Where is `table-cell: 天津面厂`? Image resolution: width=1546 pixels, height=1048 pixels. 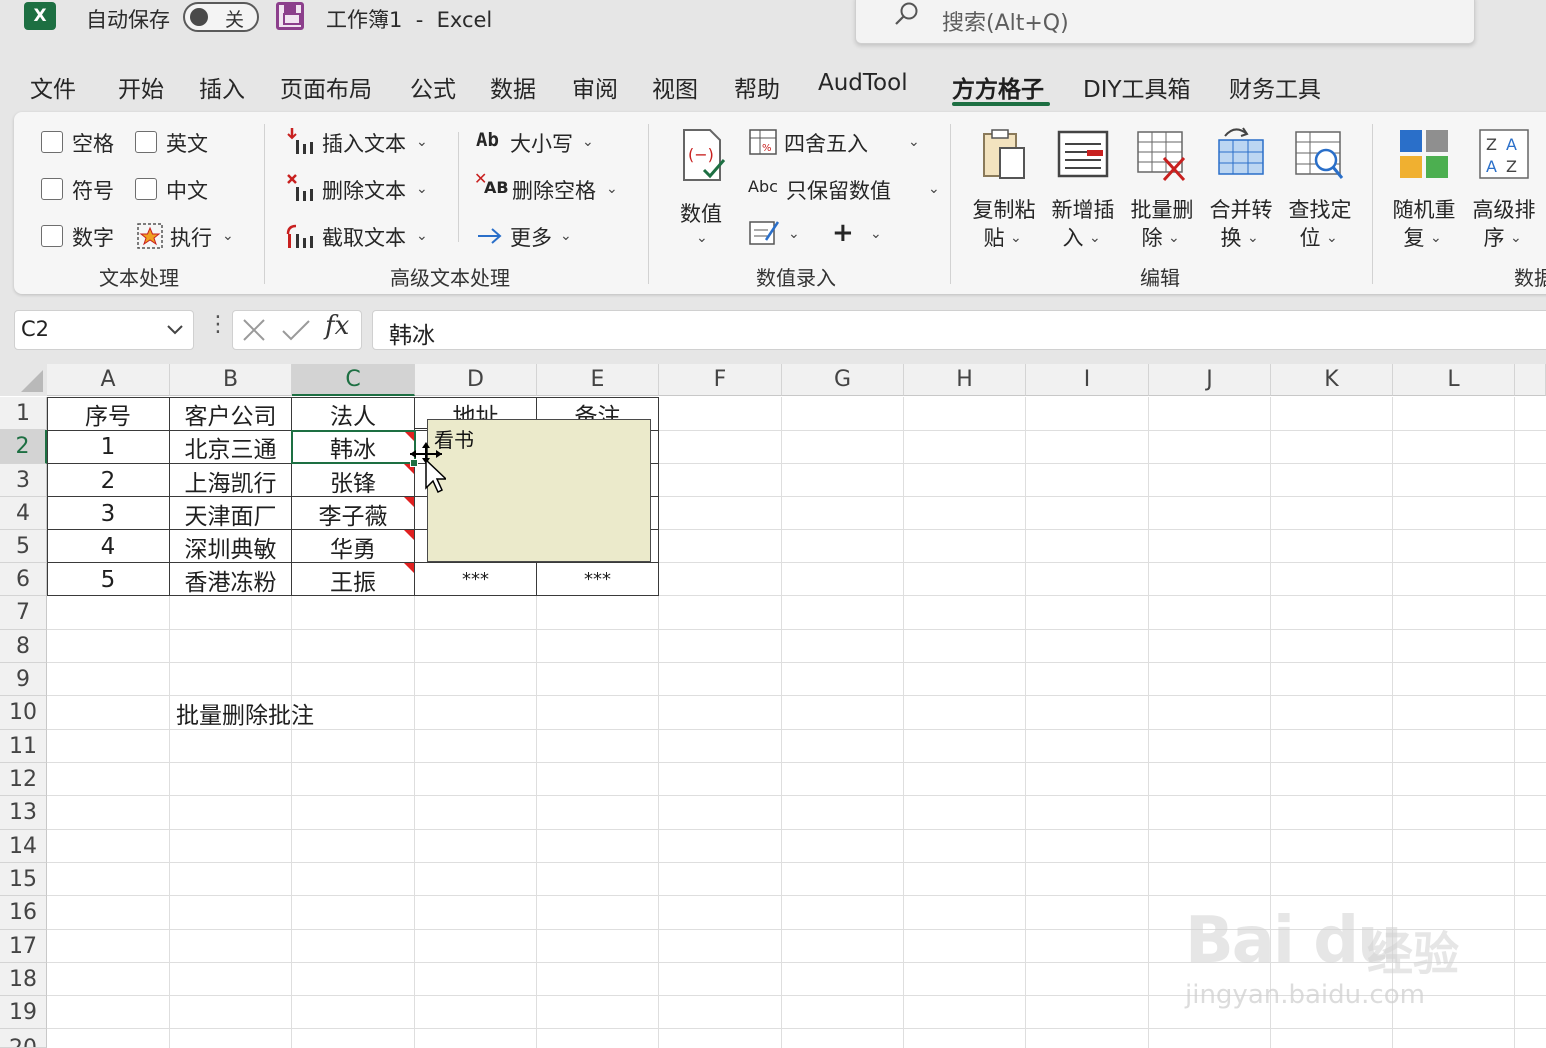
table-cell: 天津面厂 is located at coordinates (230, 513).